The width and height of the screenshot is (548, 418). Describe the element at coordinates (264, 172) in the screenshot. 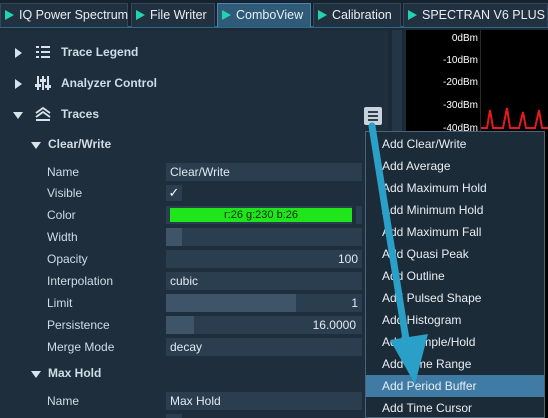

I see `name-input: Clear/Write` at that location.